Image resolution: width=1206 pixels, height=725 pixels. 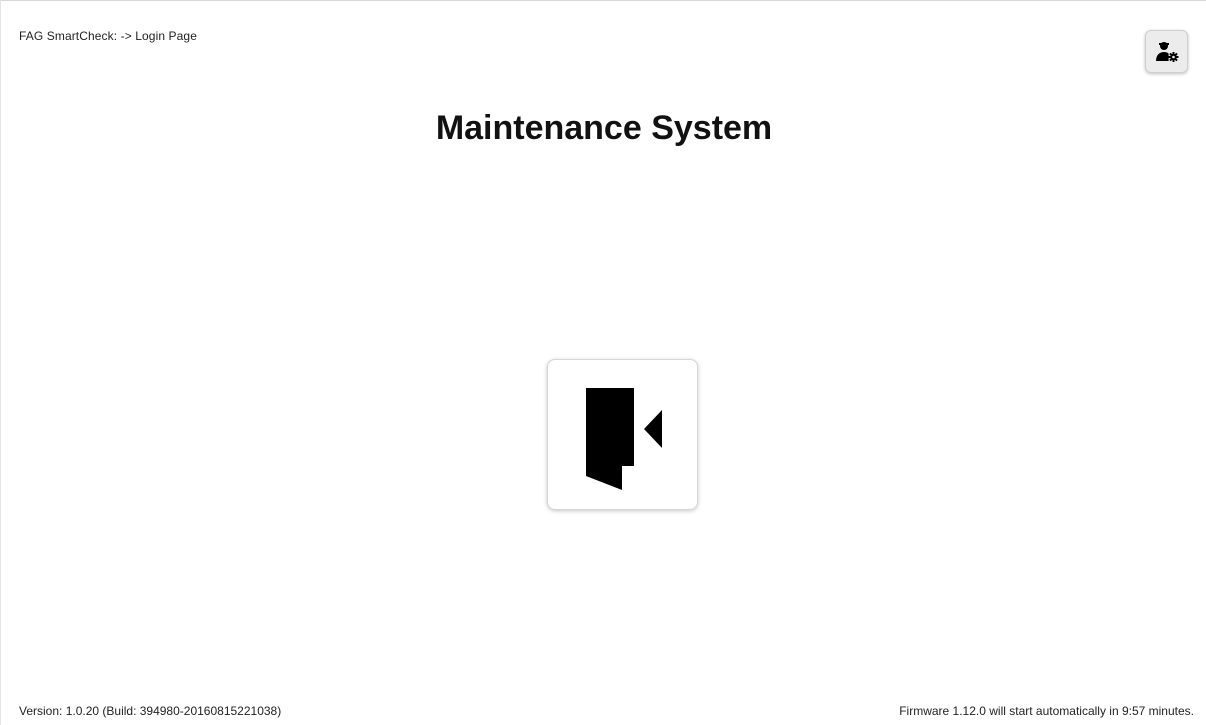 What do you see at coordinates (623, 438) in the screenshot?
I see `door-enter-icon` at bounding box center [623, 438].